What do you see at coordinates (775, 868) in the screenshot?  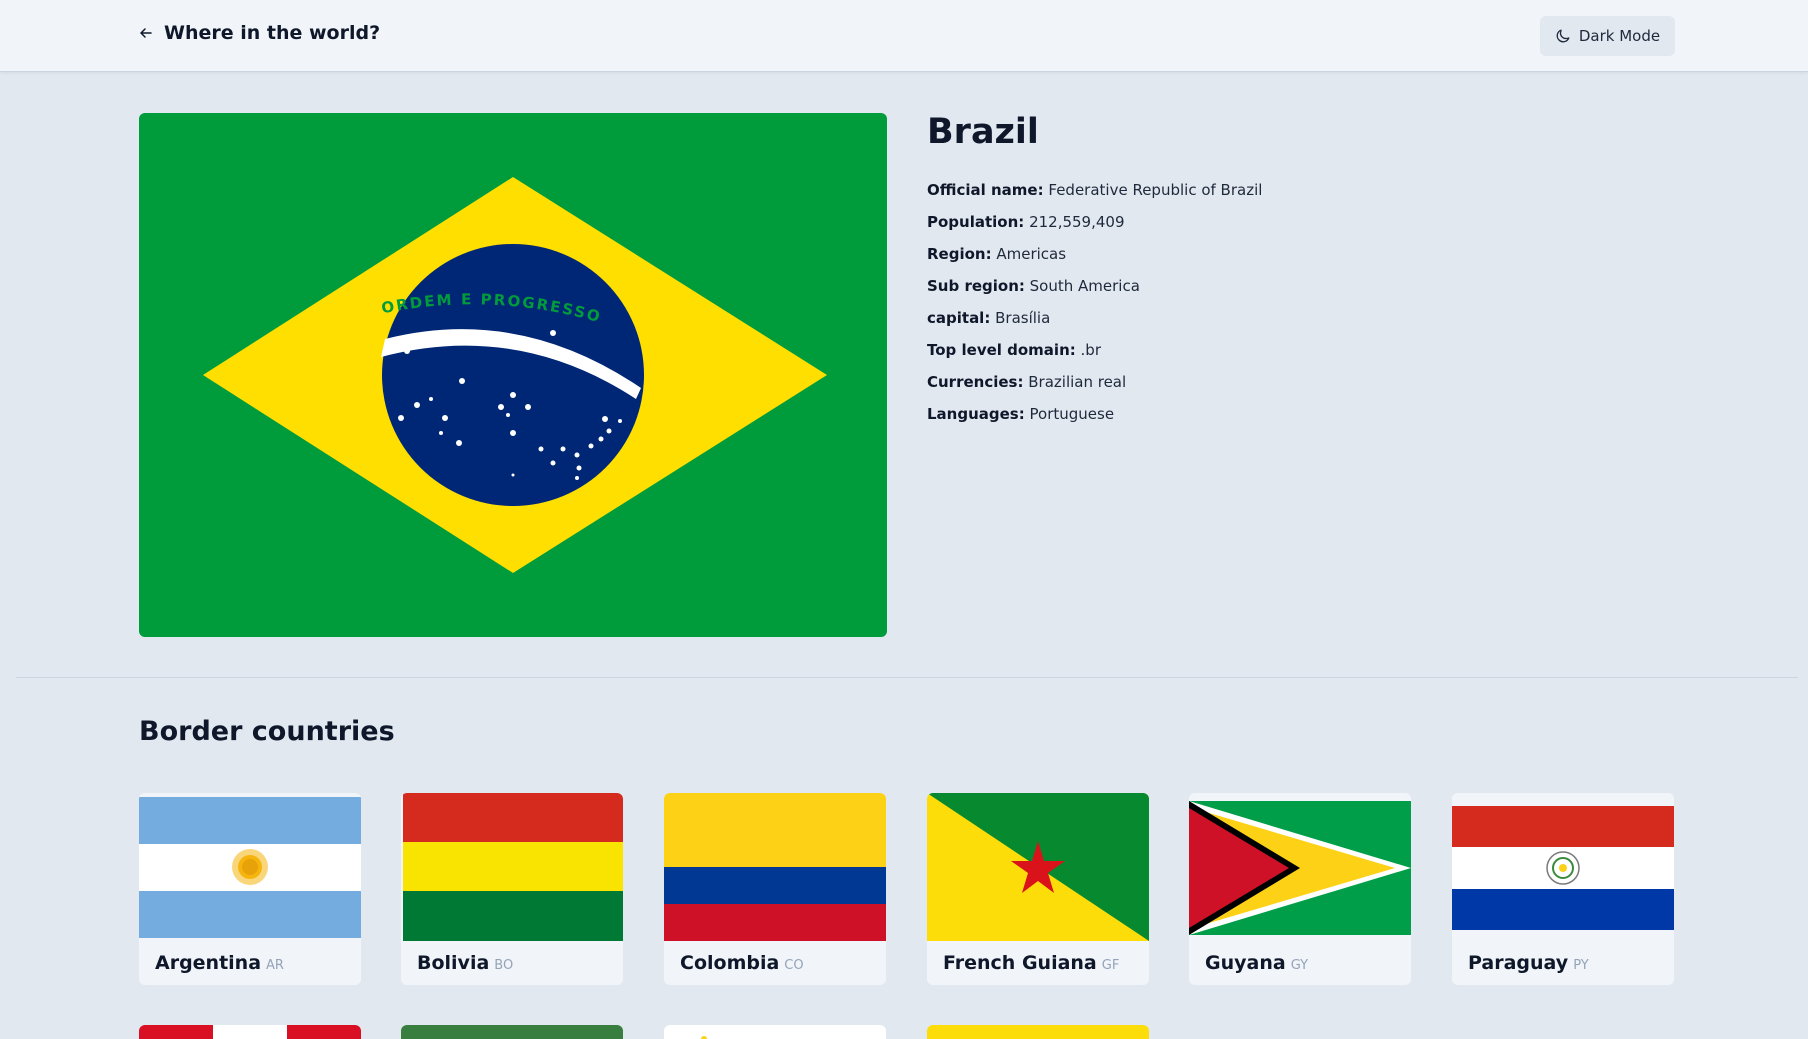 I see `flag-colombia` at bounding box center [775, 868].